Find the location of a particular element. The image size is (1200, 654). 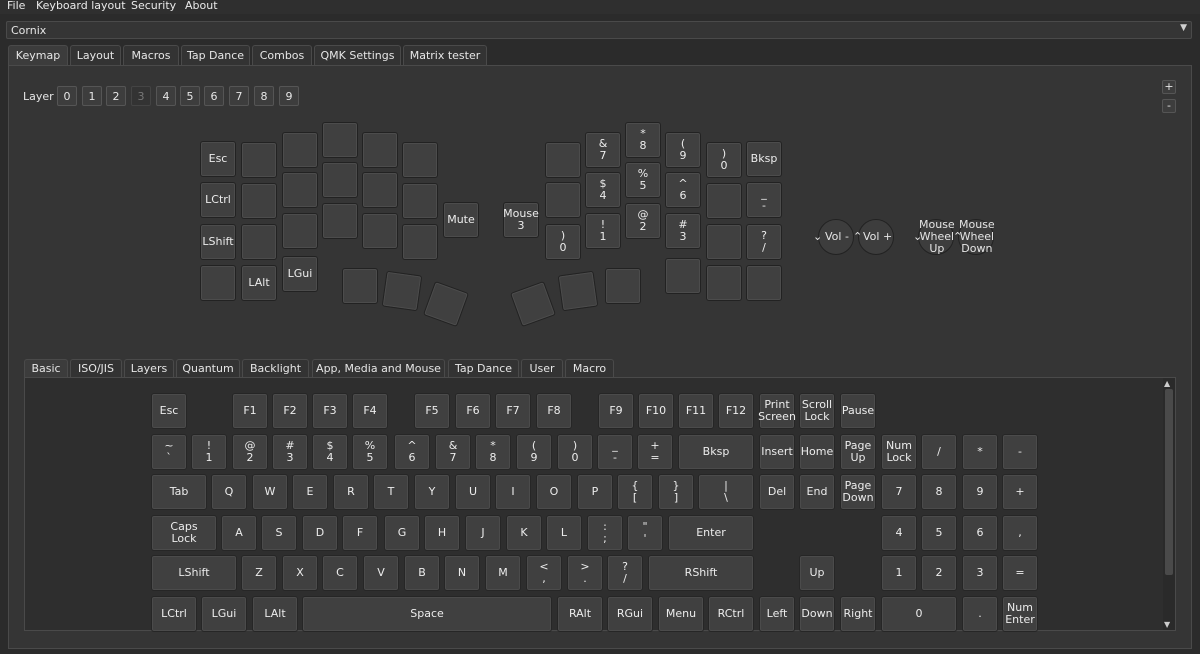

keymap-key: LCtrl is located at coordinates (218, 200).